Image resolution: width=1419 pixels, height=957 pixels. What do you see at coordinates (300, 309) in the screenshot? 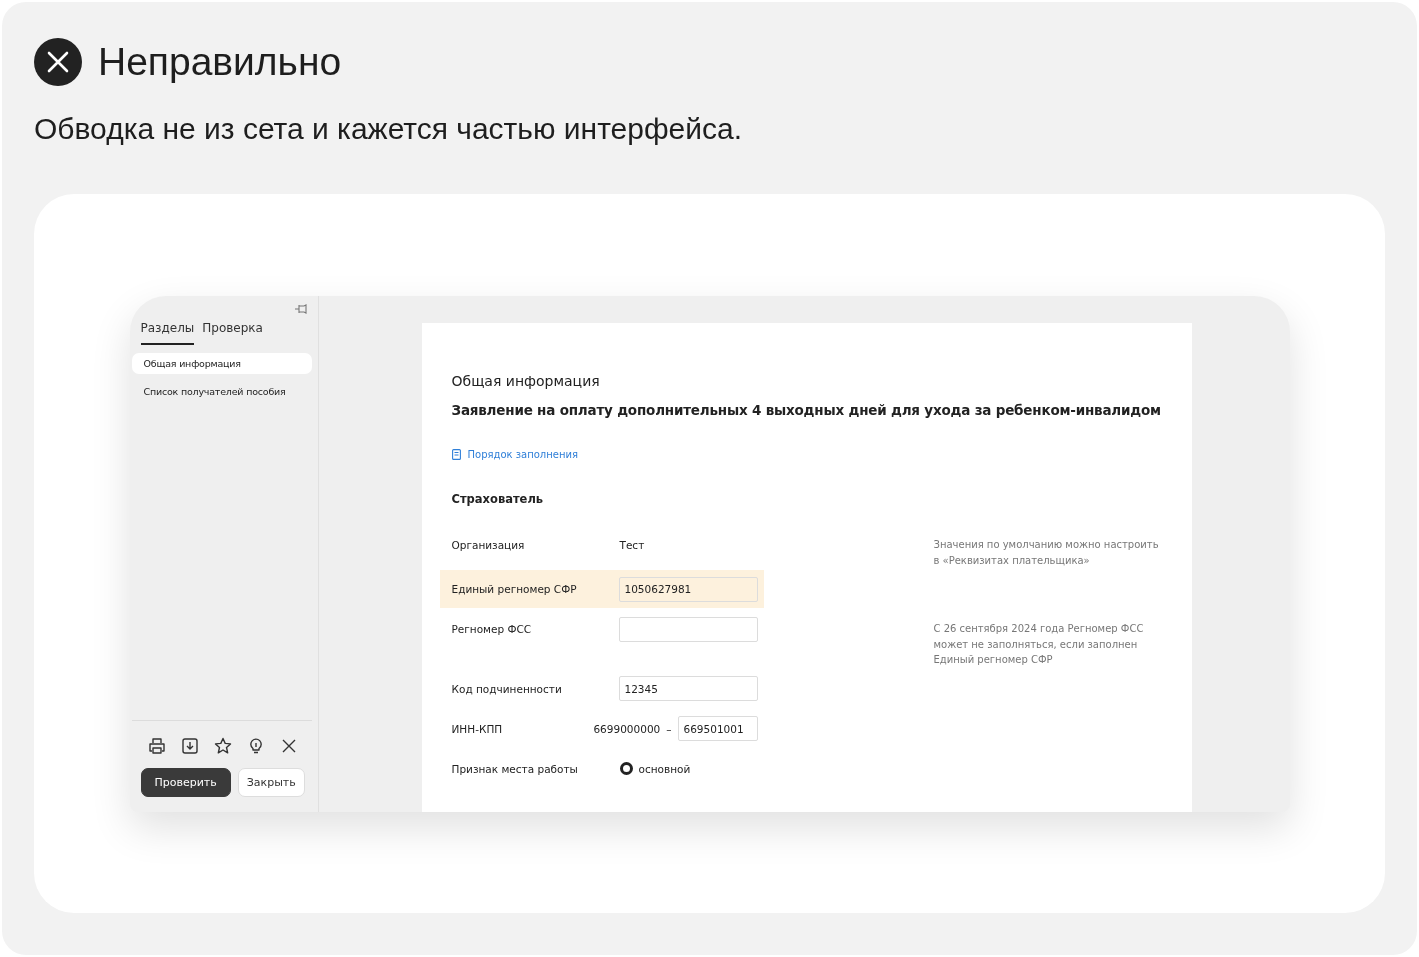
I see `pin-icon` at bounding box center [300, 309].